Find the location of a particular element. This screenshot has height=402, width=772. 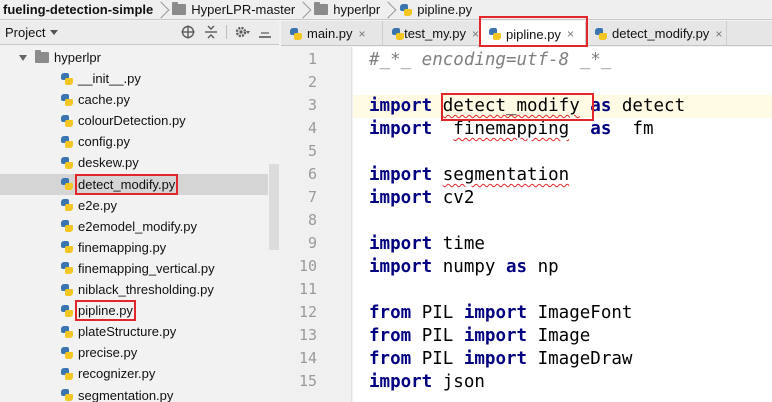

code-line: import segmentation is located at coordinates (469, 175).